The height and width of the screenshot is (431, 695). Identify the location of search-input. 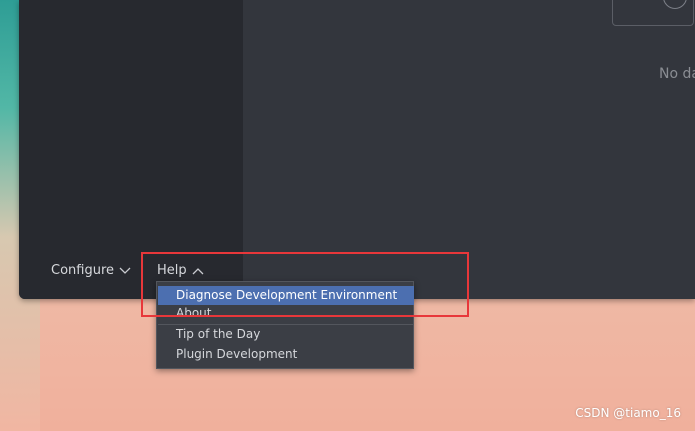
(653, 13).